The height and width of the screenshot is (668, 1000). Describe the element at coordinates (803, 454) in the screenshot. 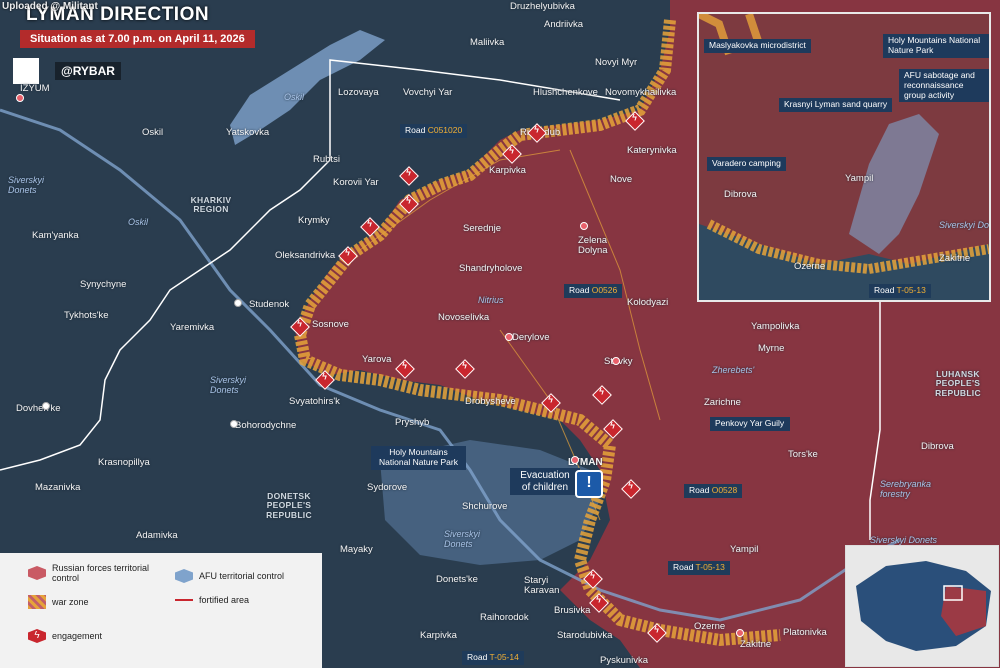

I see `town-label: Tors'ke` at that location.